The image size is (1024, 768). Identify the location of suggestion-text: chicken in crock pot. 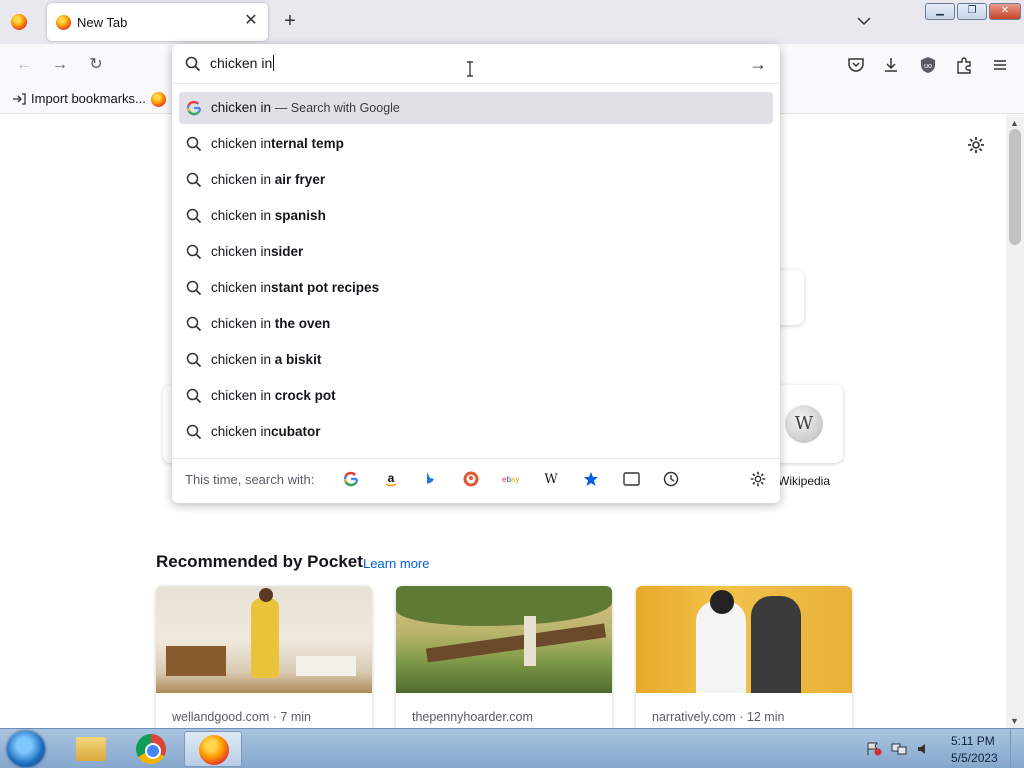
(273, 395).